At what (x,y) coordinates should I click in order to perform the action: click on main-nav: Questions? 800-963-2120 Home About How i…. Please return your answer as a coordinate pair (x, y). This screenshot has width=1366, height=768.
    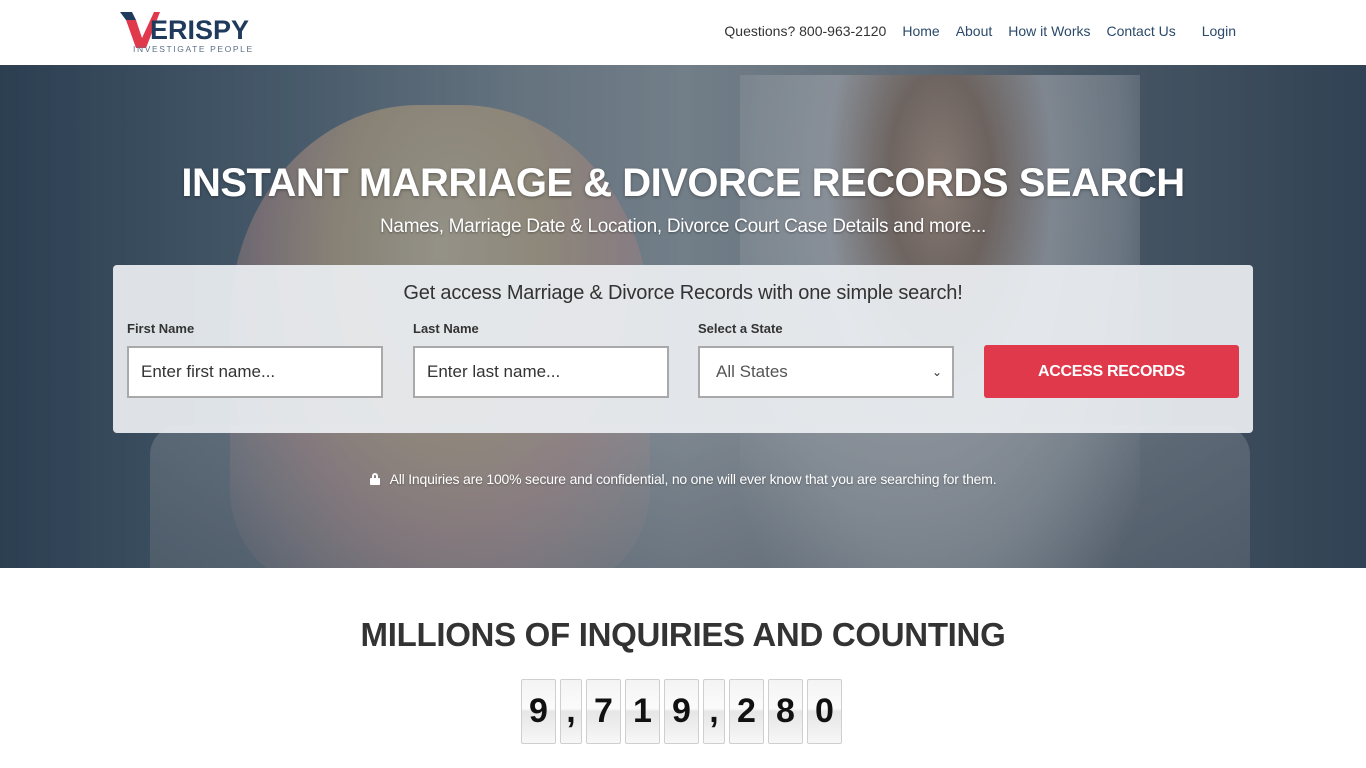
    Looking at the image, I should click on (980, 31).